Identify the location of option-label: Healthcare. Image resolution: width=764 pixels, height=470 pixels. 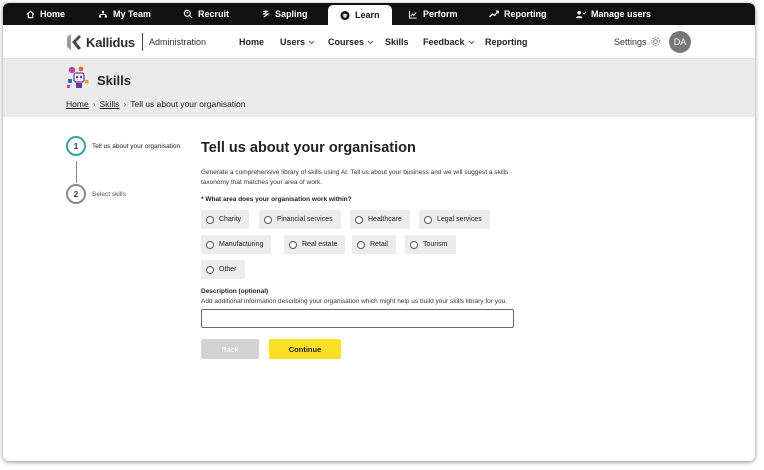
(385, 219).